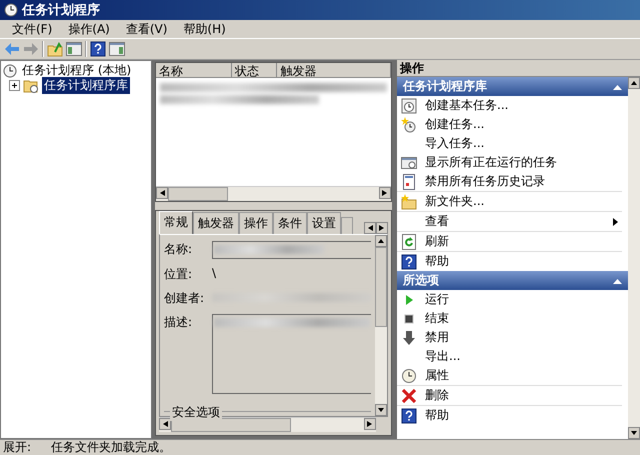 The image size is (640, 455). What do you see at coordinates (12, 49) in the screenshot?
I see `back-arrow-icon` at bounding box center [12, 49].